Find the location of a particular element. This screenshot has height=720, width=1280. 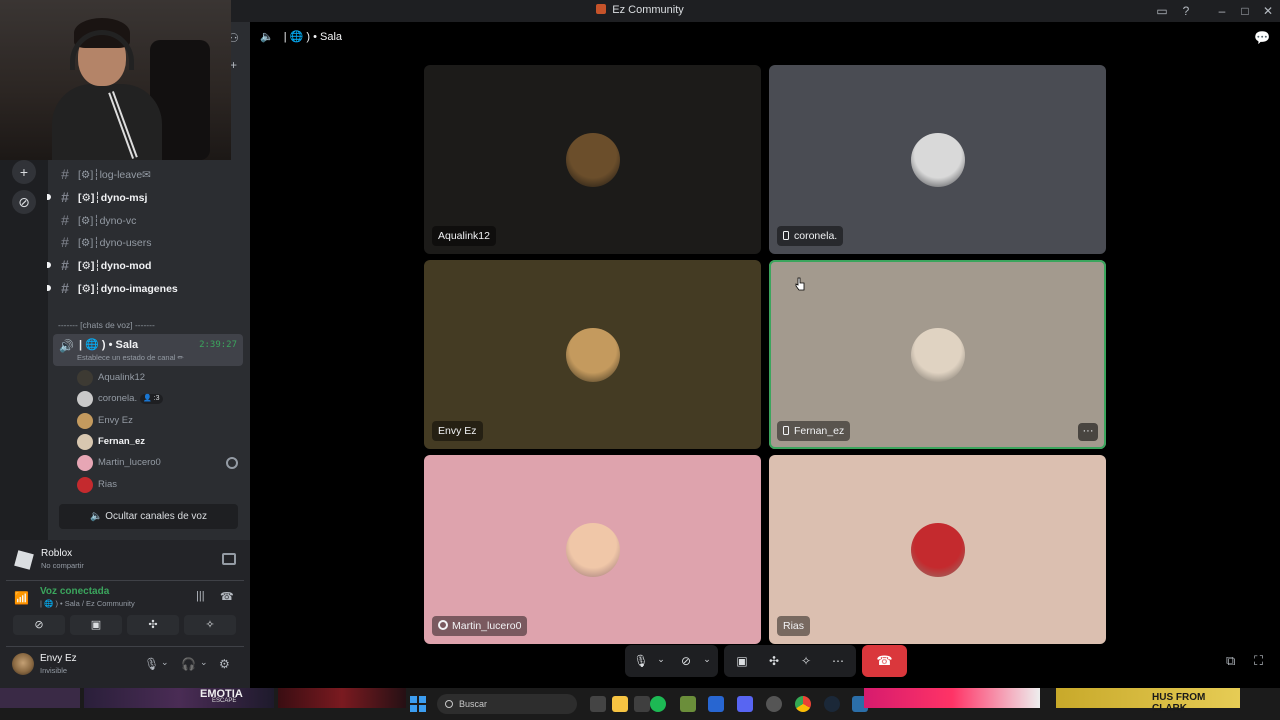

minecraft-icon is located at coordinates (688, 704).